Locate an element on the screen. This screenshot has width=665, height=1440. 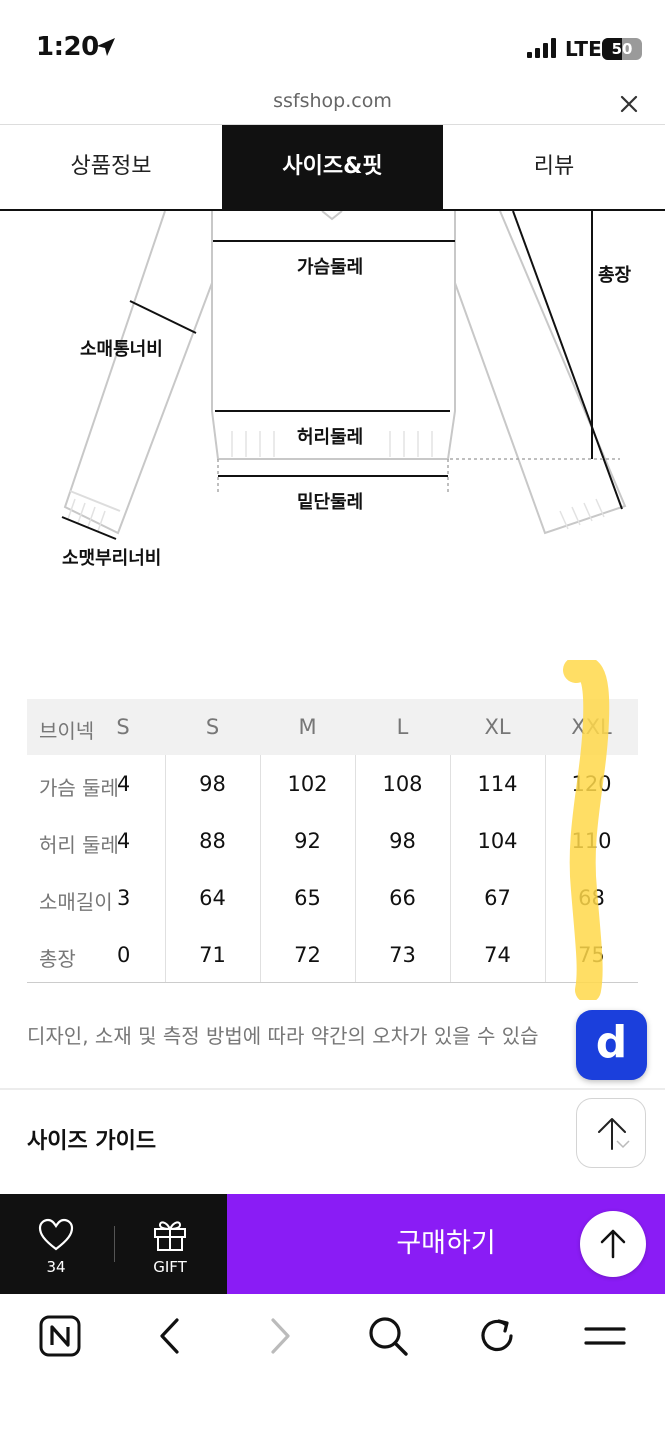
table-header: 브이넥 S S M L XL XXL is located at coordinates (332, 727).